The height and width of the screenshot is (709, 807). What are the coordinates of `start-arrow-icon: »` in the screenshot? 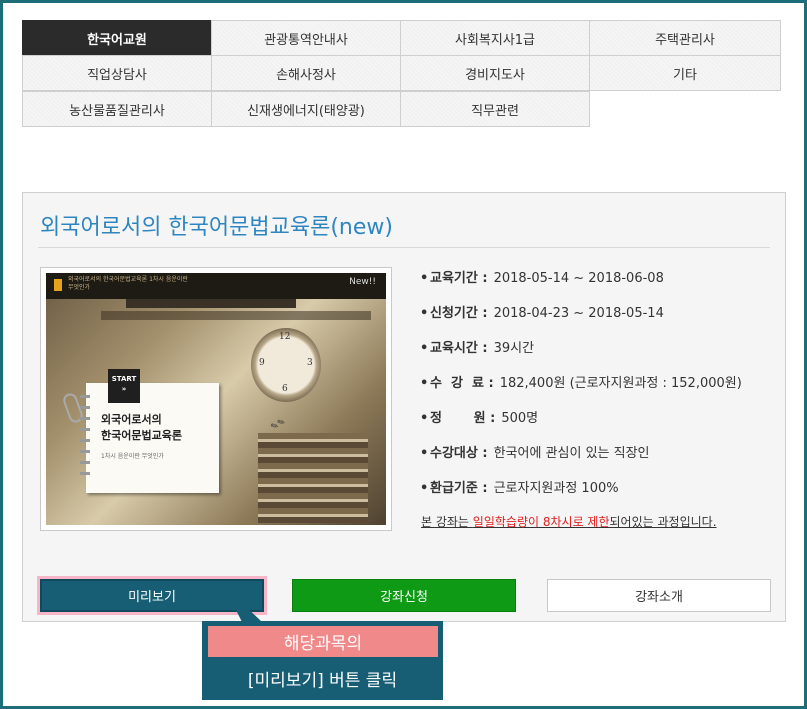 It's located at (124, 389).